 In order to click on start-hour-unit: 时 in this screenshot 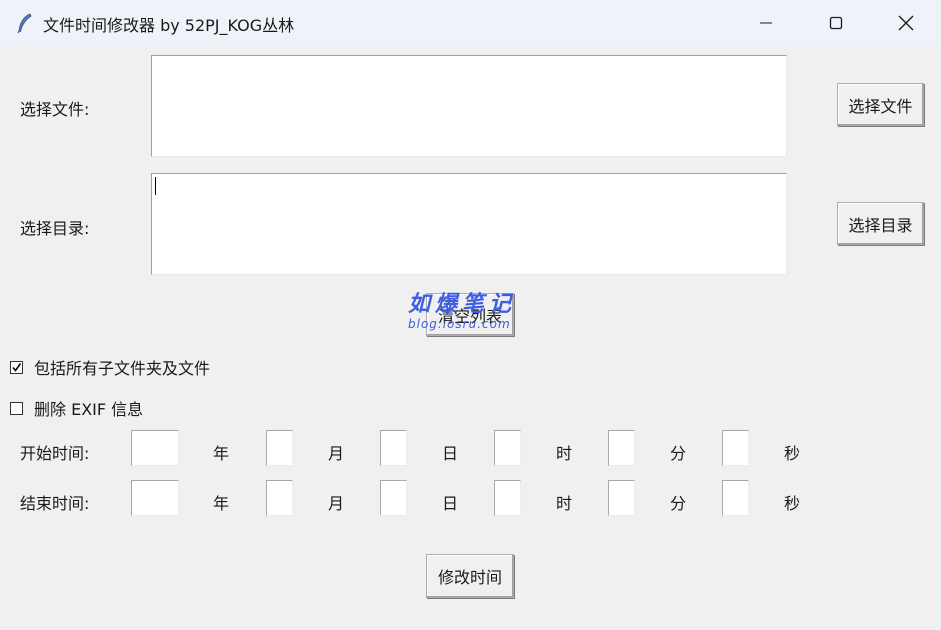, I will do `click(564, 453)`.